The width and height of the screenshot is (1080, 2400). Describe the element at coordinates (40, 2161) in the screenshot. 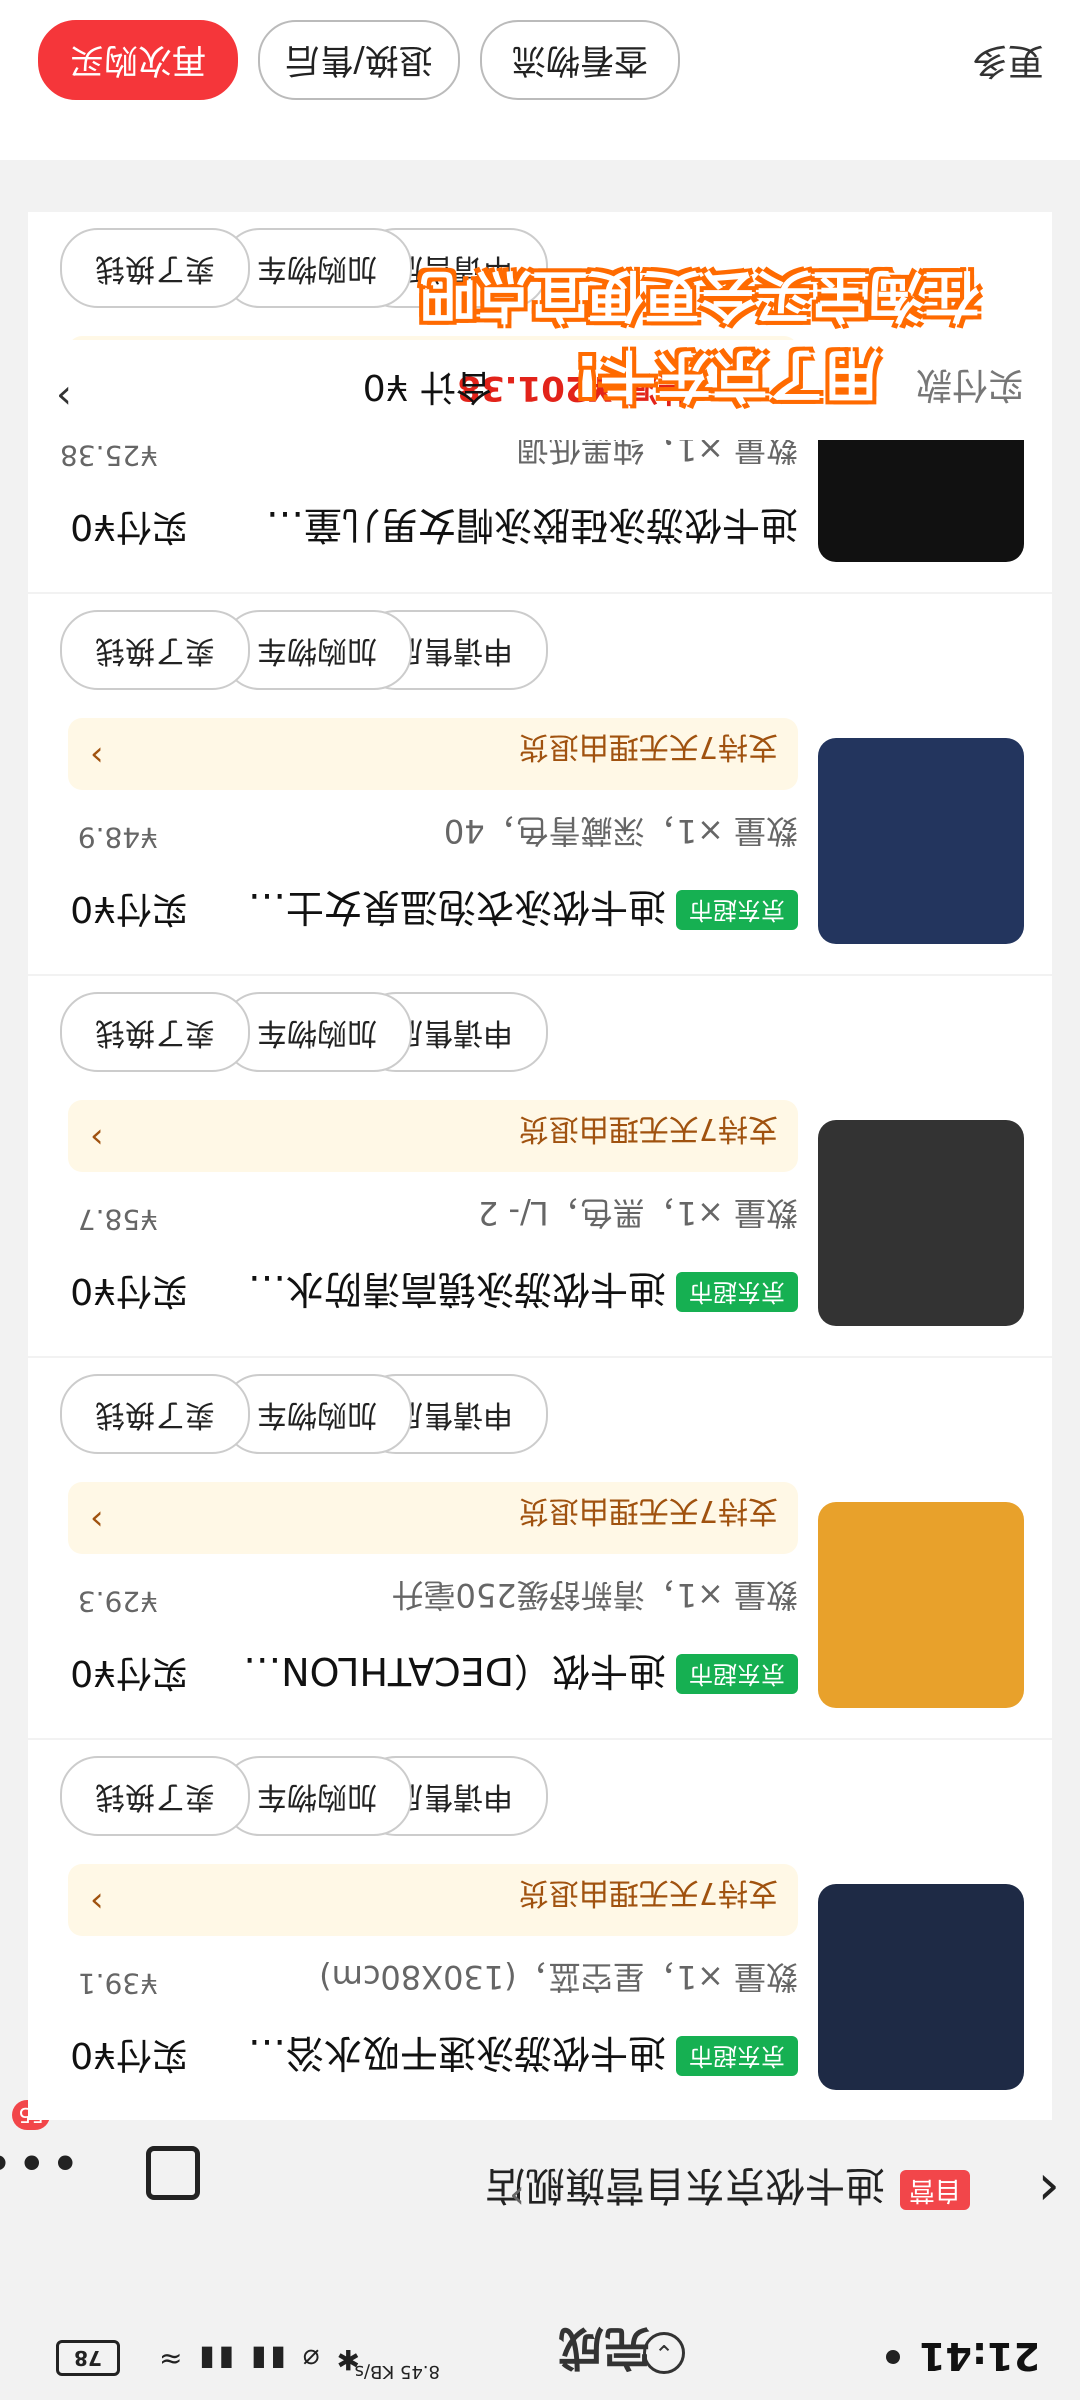

I see `more-dots-icon: •••` at that location.